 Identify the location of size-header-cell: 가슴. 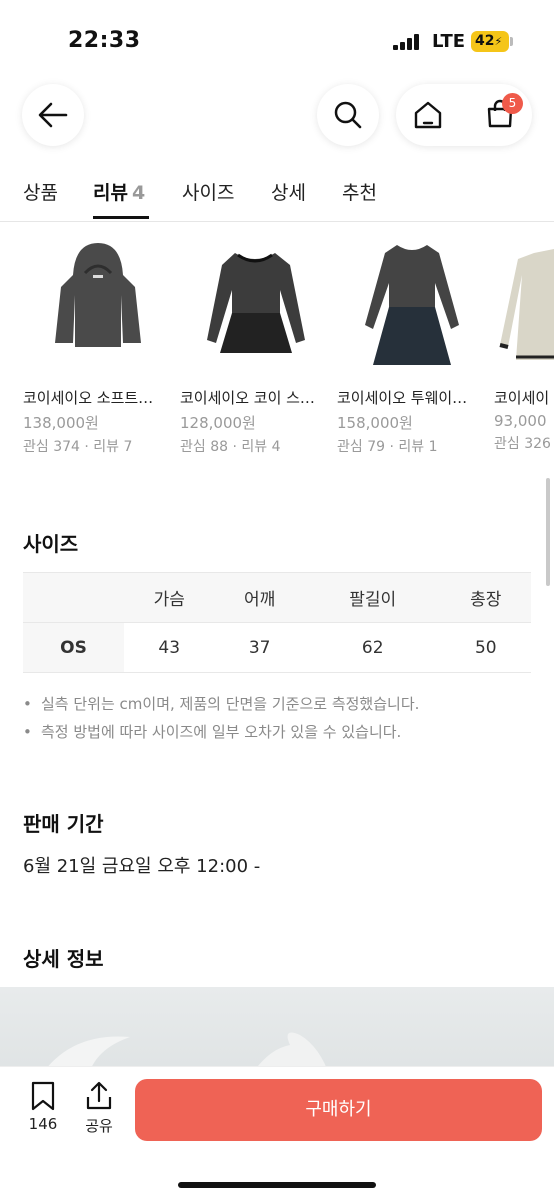
(169, 597).